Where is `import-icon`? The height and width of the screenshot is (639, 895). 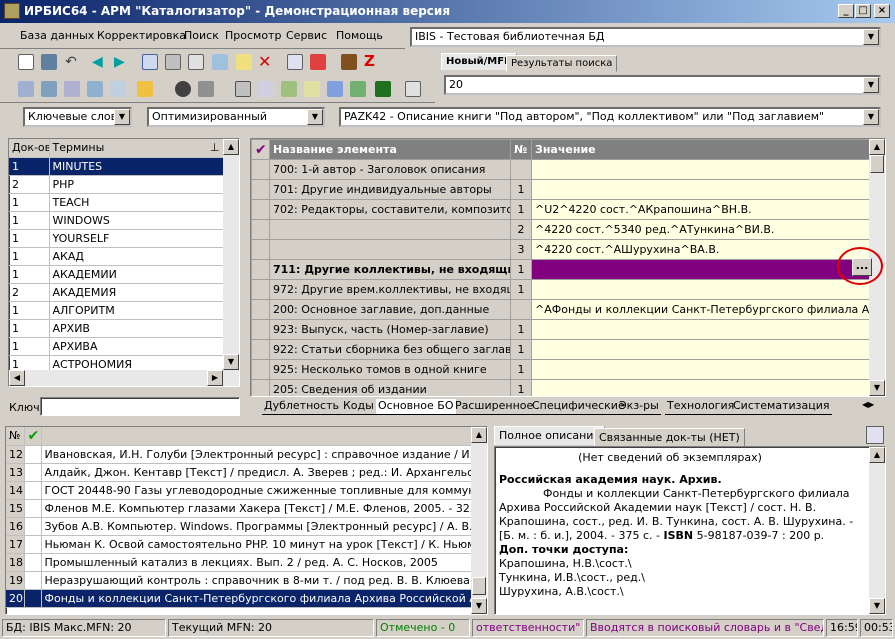 import-icon is located at coordinates (295, 62).